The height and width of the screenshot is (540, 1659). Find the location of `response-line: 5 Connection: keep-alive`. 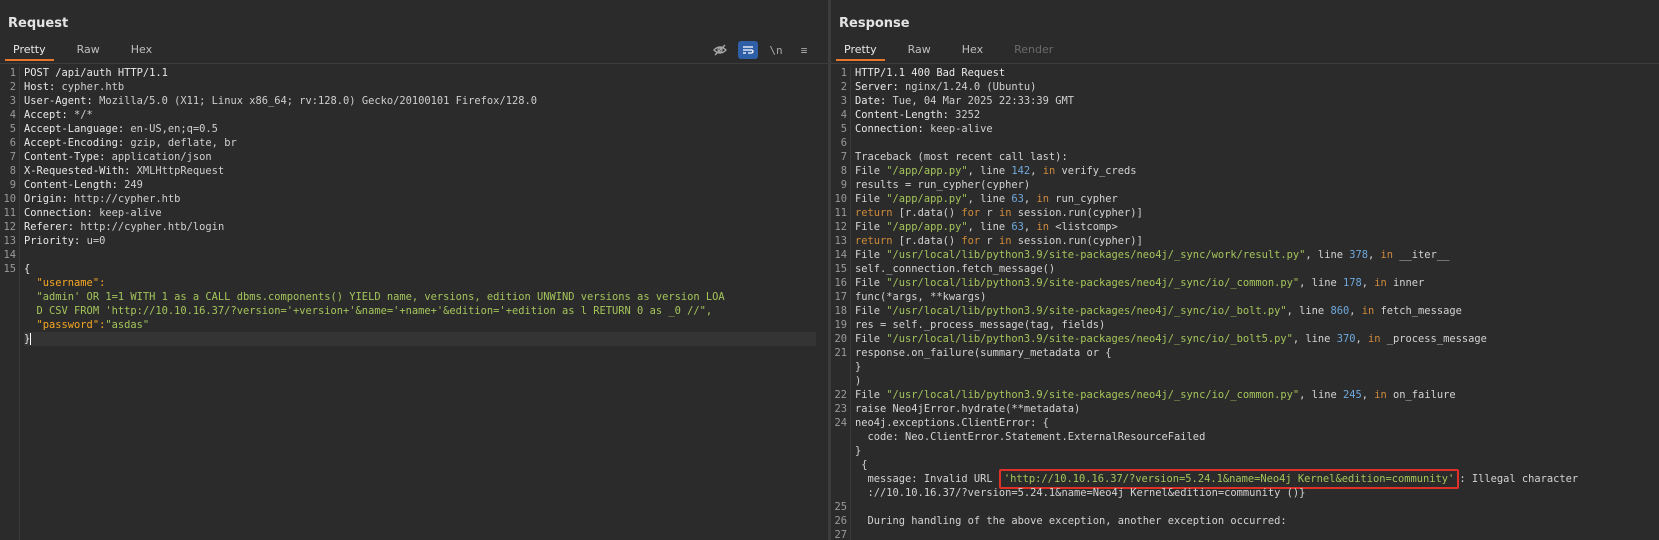

response-line: 5 Connection: keep-alive is located at coordinates (916, 129).